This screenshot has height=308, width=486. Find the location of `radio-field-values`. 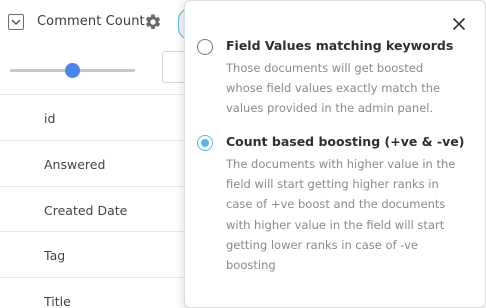

radio-field-values is located at coordinates (205, 47).